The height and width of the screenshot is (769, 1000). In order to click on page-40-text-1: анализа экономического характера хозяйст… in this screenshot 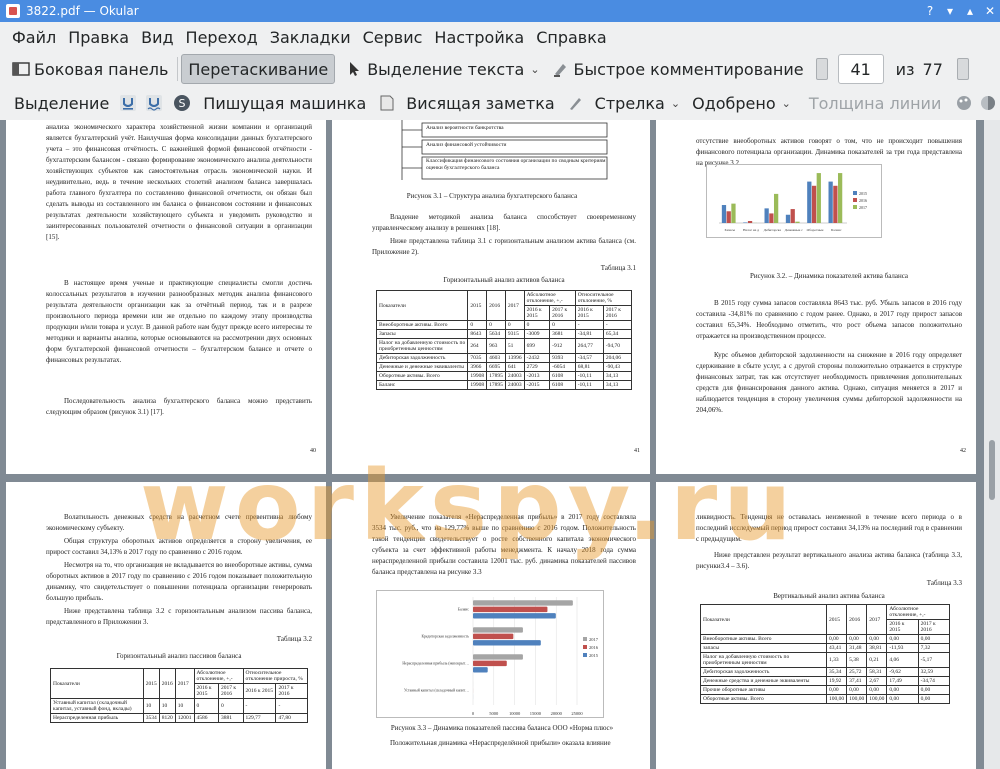, I will do `click(179, 182)`.